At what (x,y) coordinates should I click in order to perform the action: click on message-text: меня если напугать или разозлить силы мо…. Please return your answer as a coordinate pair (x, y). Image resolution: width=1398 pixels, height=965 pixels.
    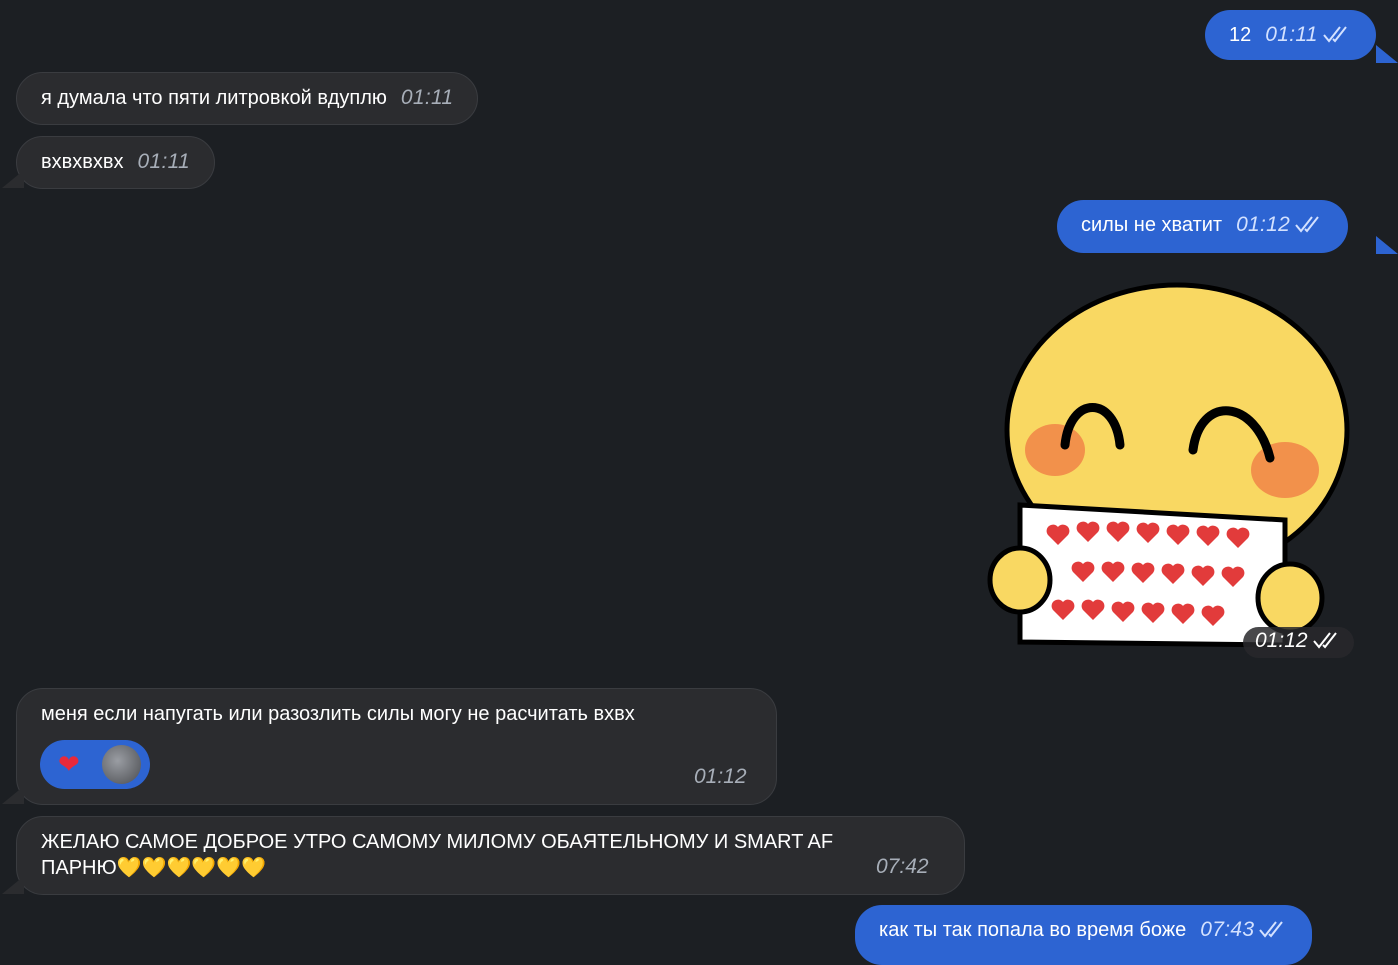
    Looking at the image, I should click on (338, 714).